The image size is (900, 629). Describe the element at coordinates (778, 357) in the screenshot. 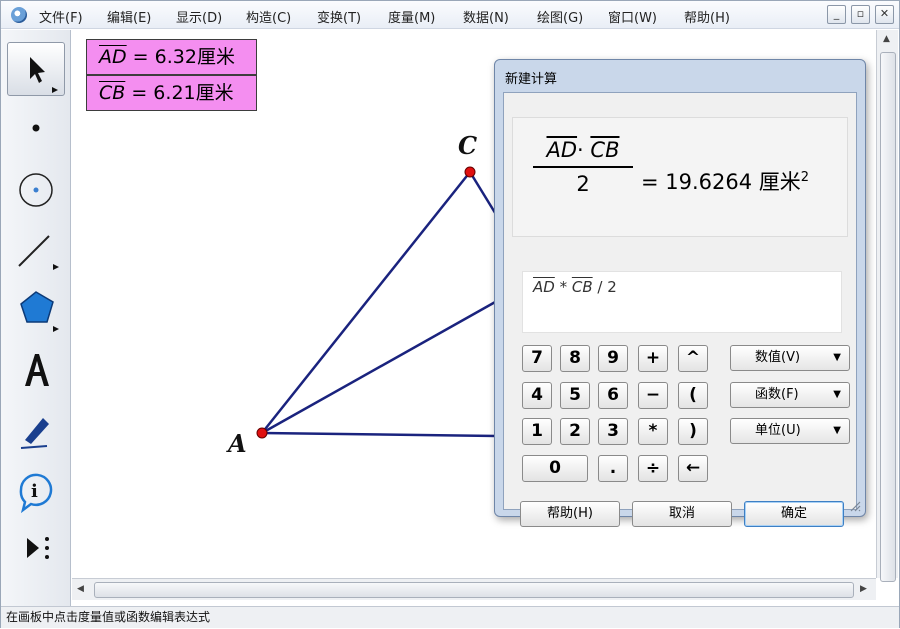

I see `values-dropdown-label: 数值(V)` at that location.